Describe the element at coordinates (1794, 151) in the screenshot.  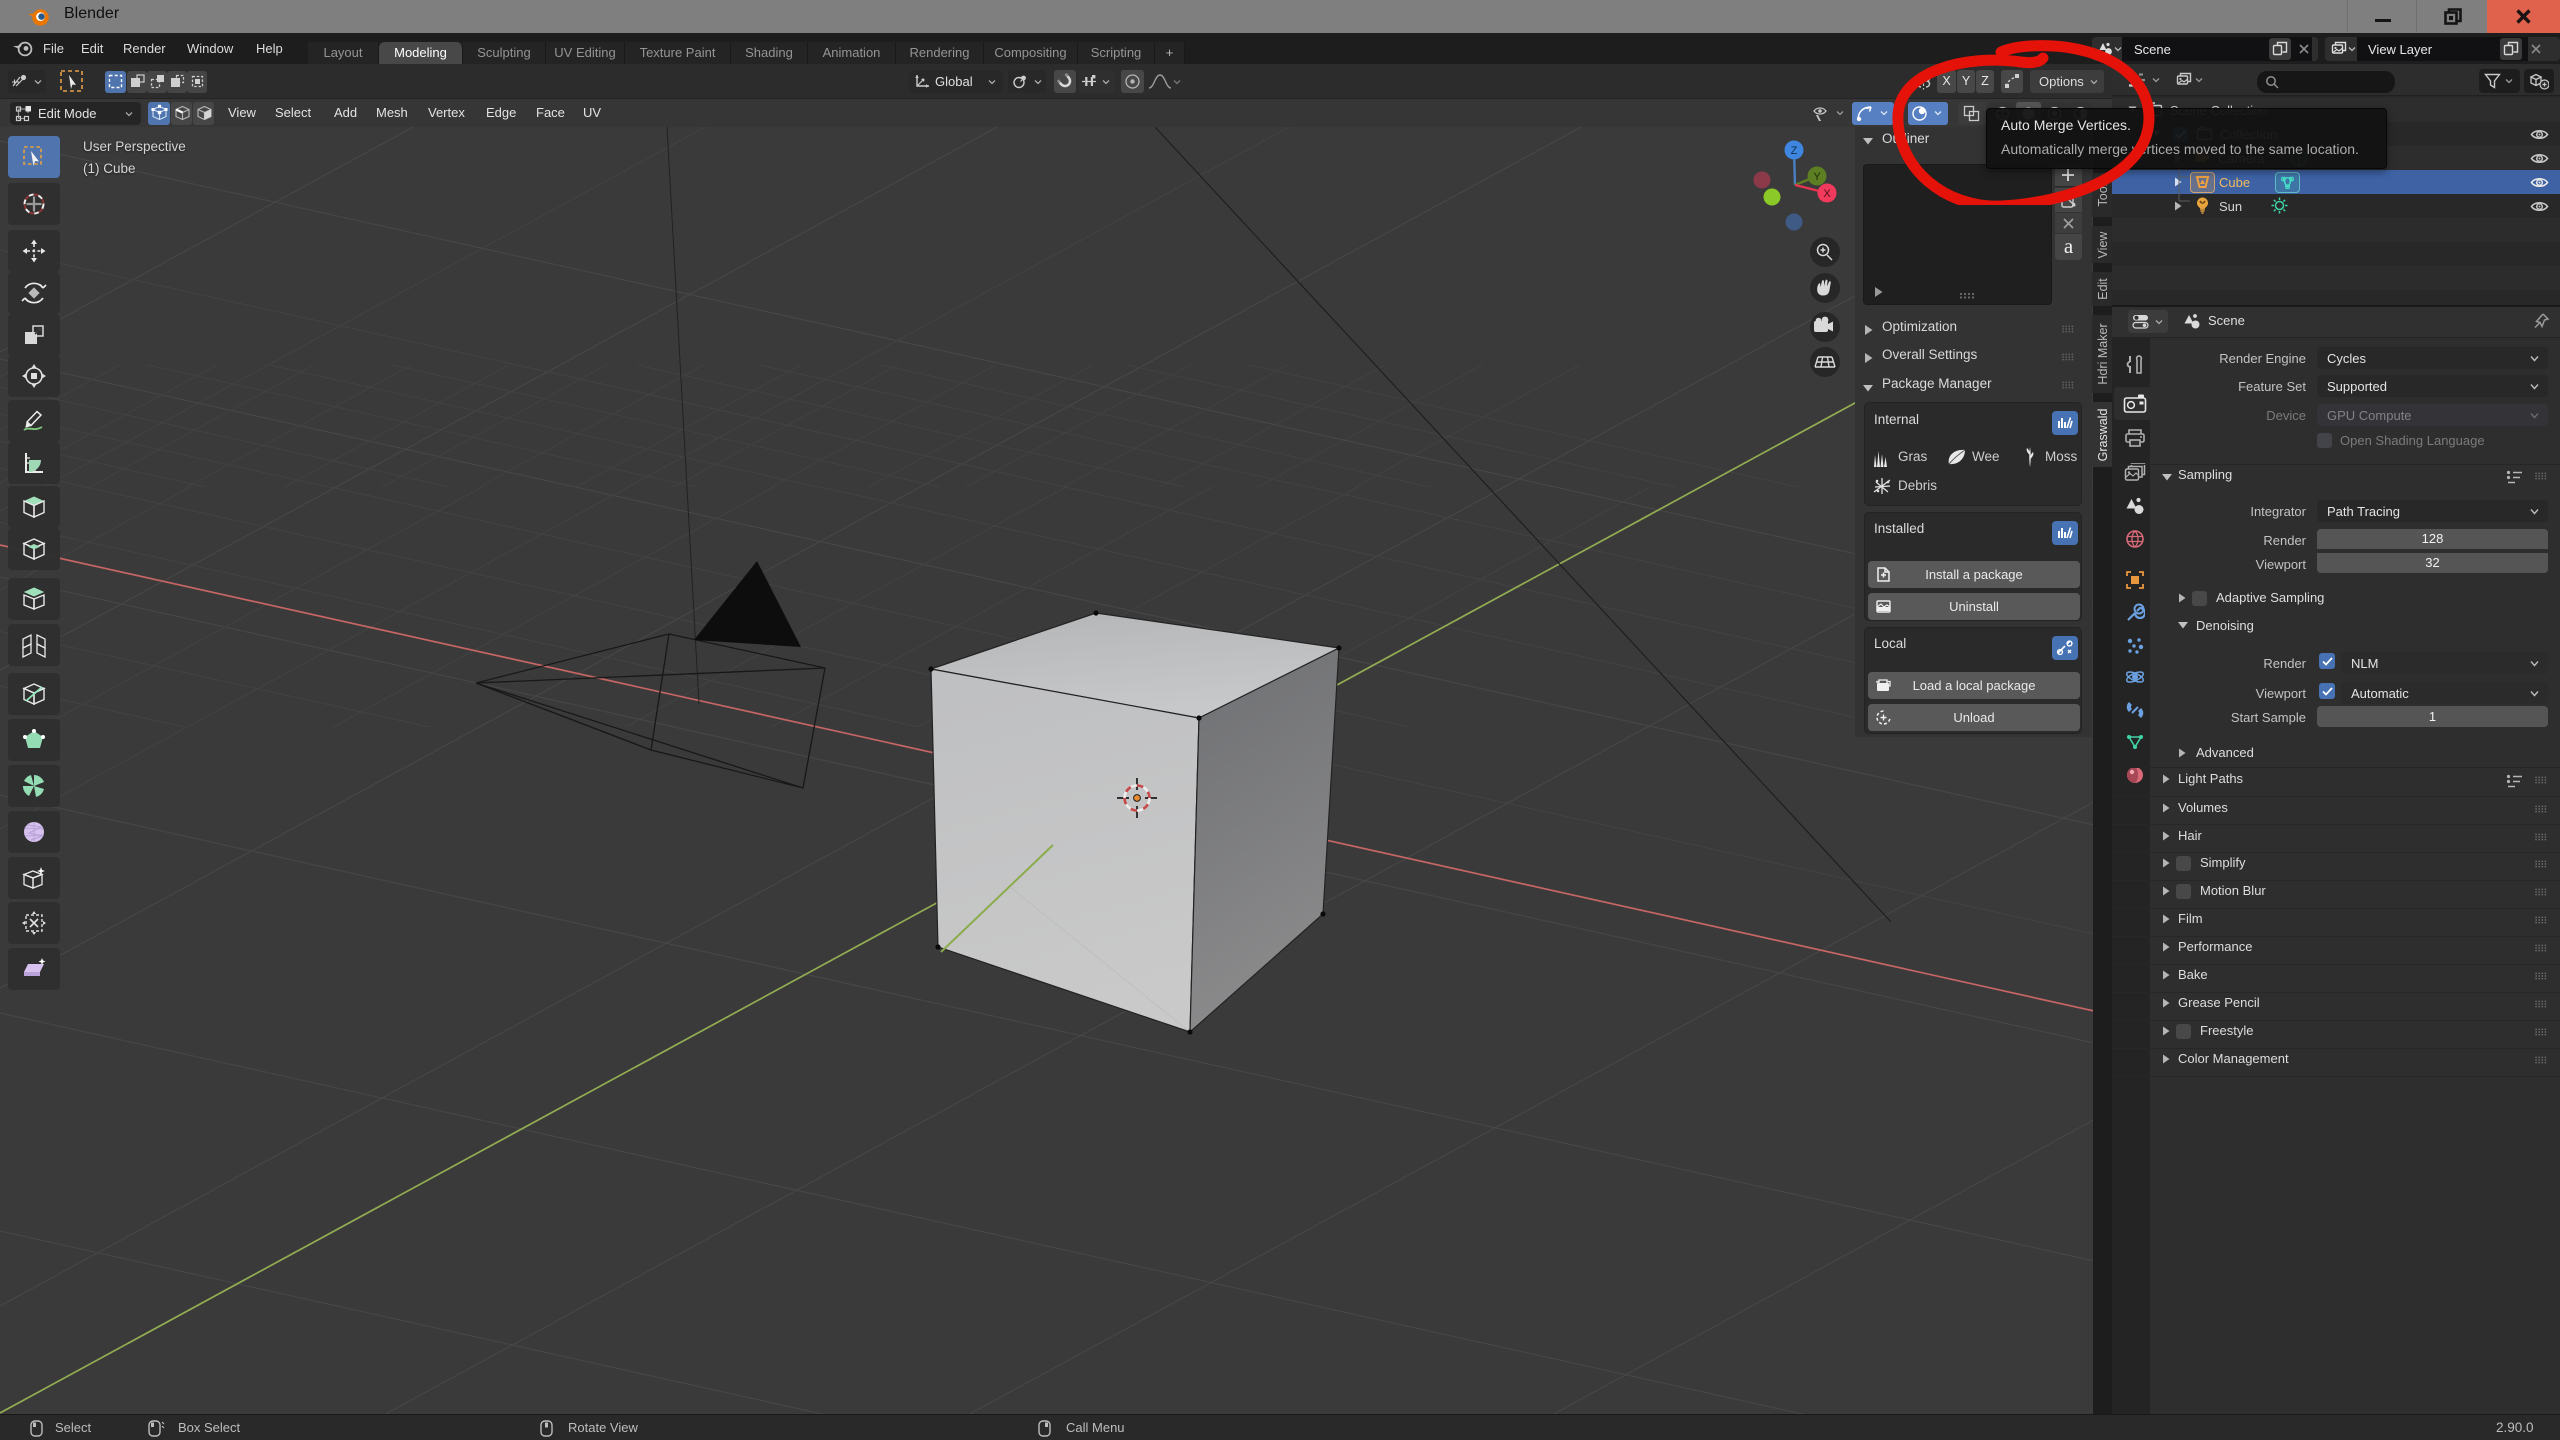
I see `svg-text: Z` at that location.